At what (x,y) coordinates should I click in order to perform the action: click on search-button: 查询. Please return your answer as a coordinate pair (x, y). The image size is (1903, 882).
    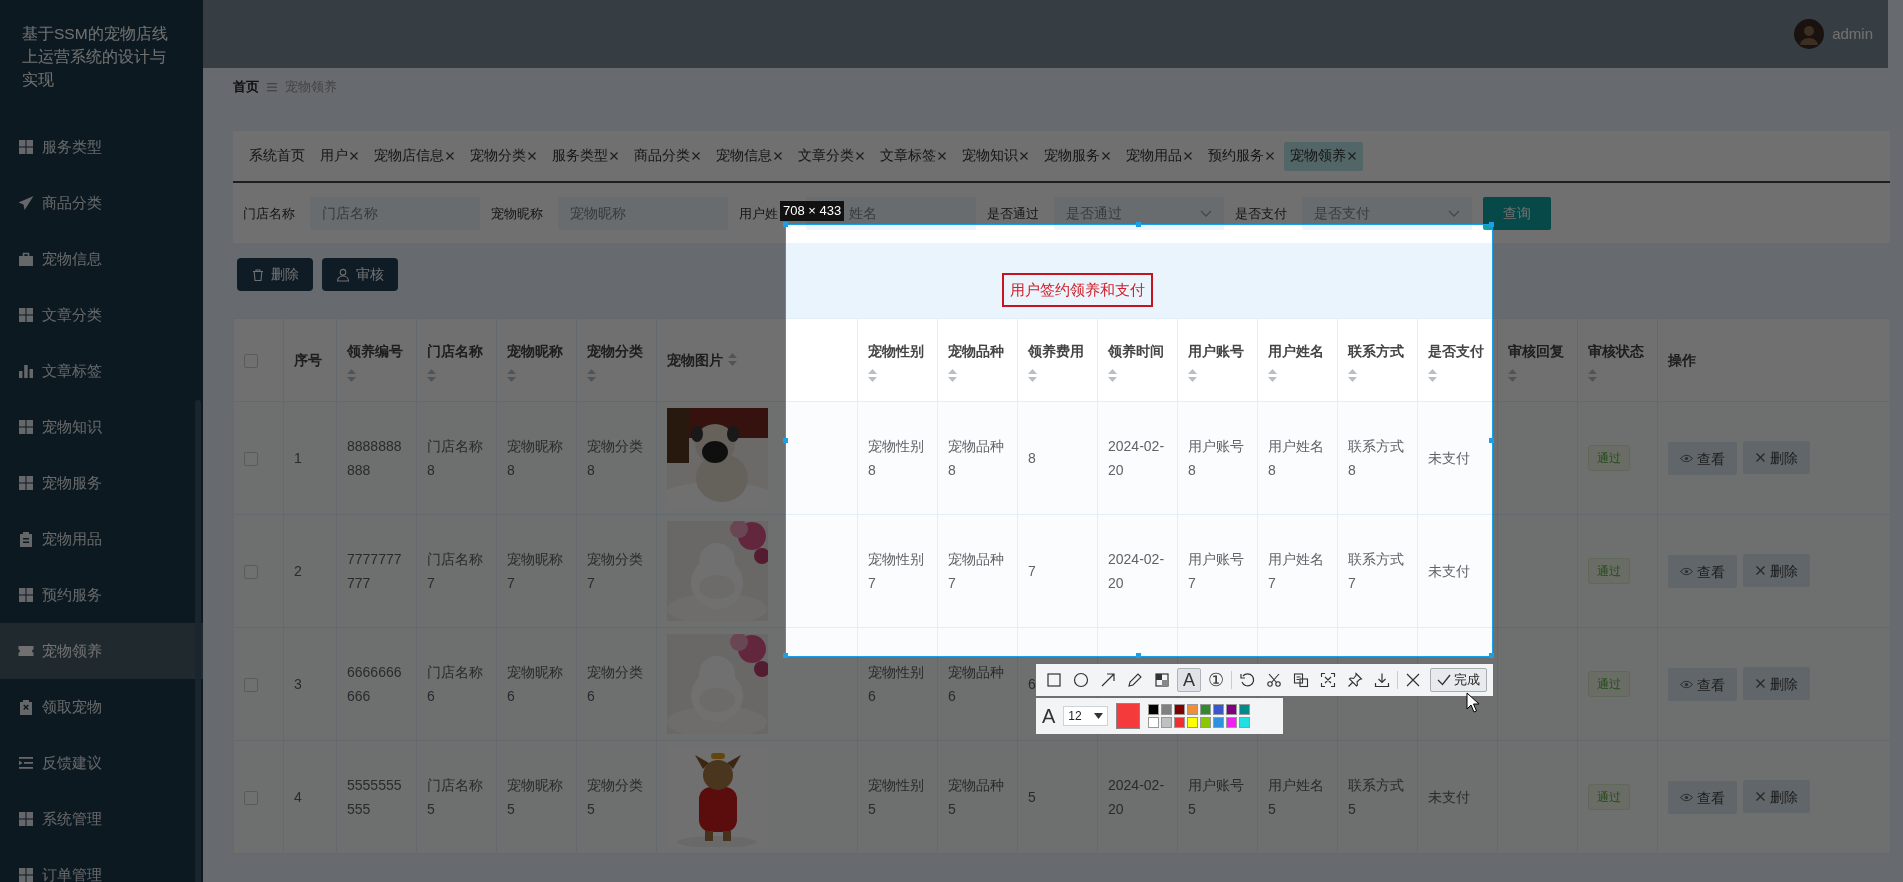
    Looking at the image, I should click on (1517, 213).